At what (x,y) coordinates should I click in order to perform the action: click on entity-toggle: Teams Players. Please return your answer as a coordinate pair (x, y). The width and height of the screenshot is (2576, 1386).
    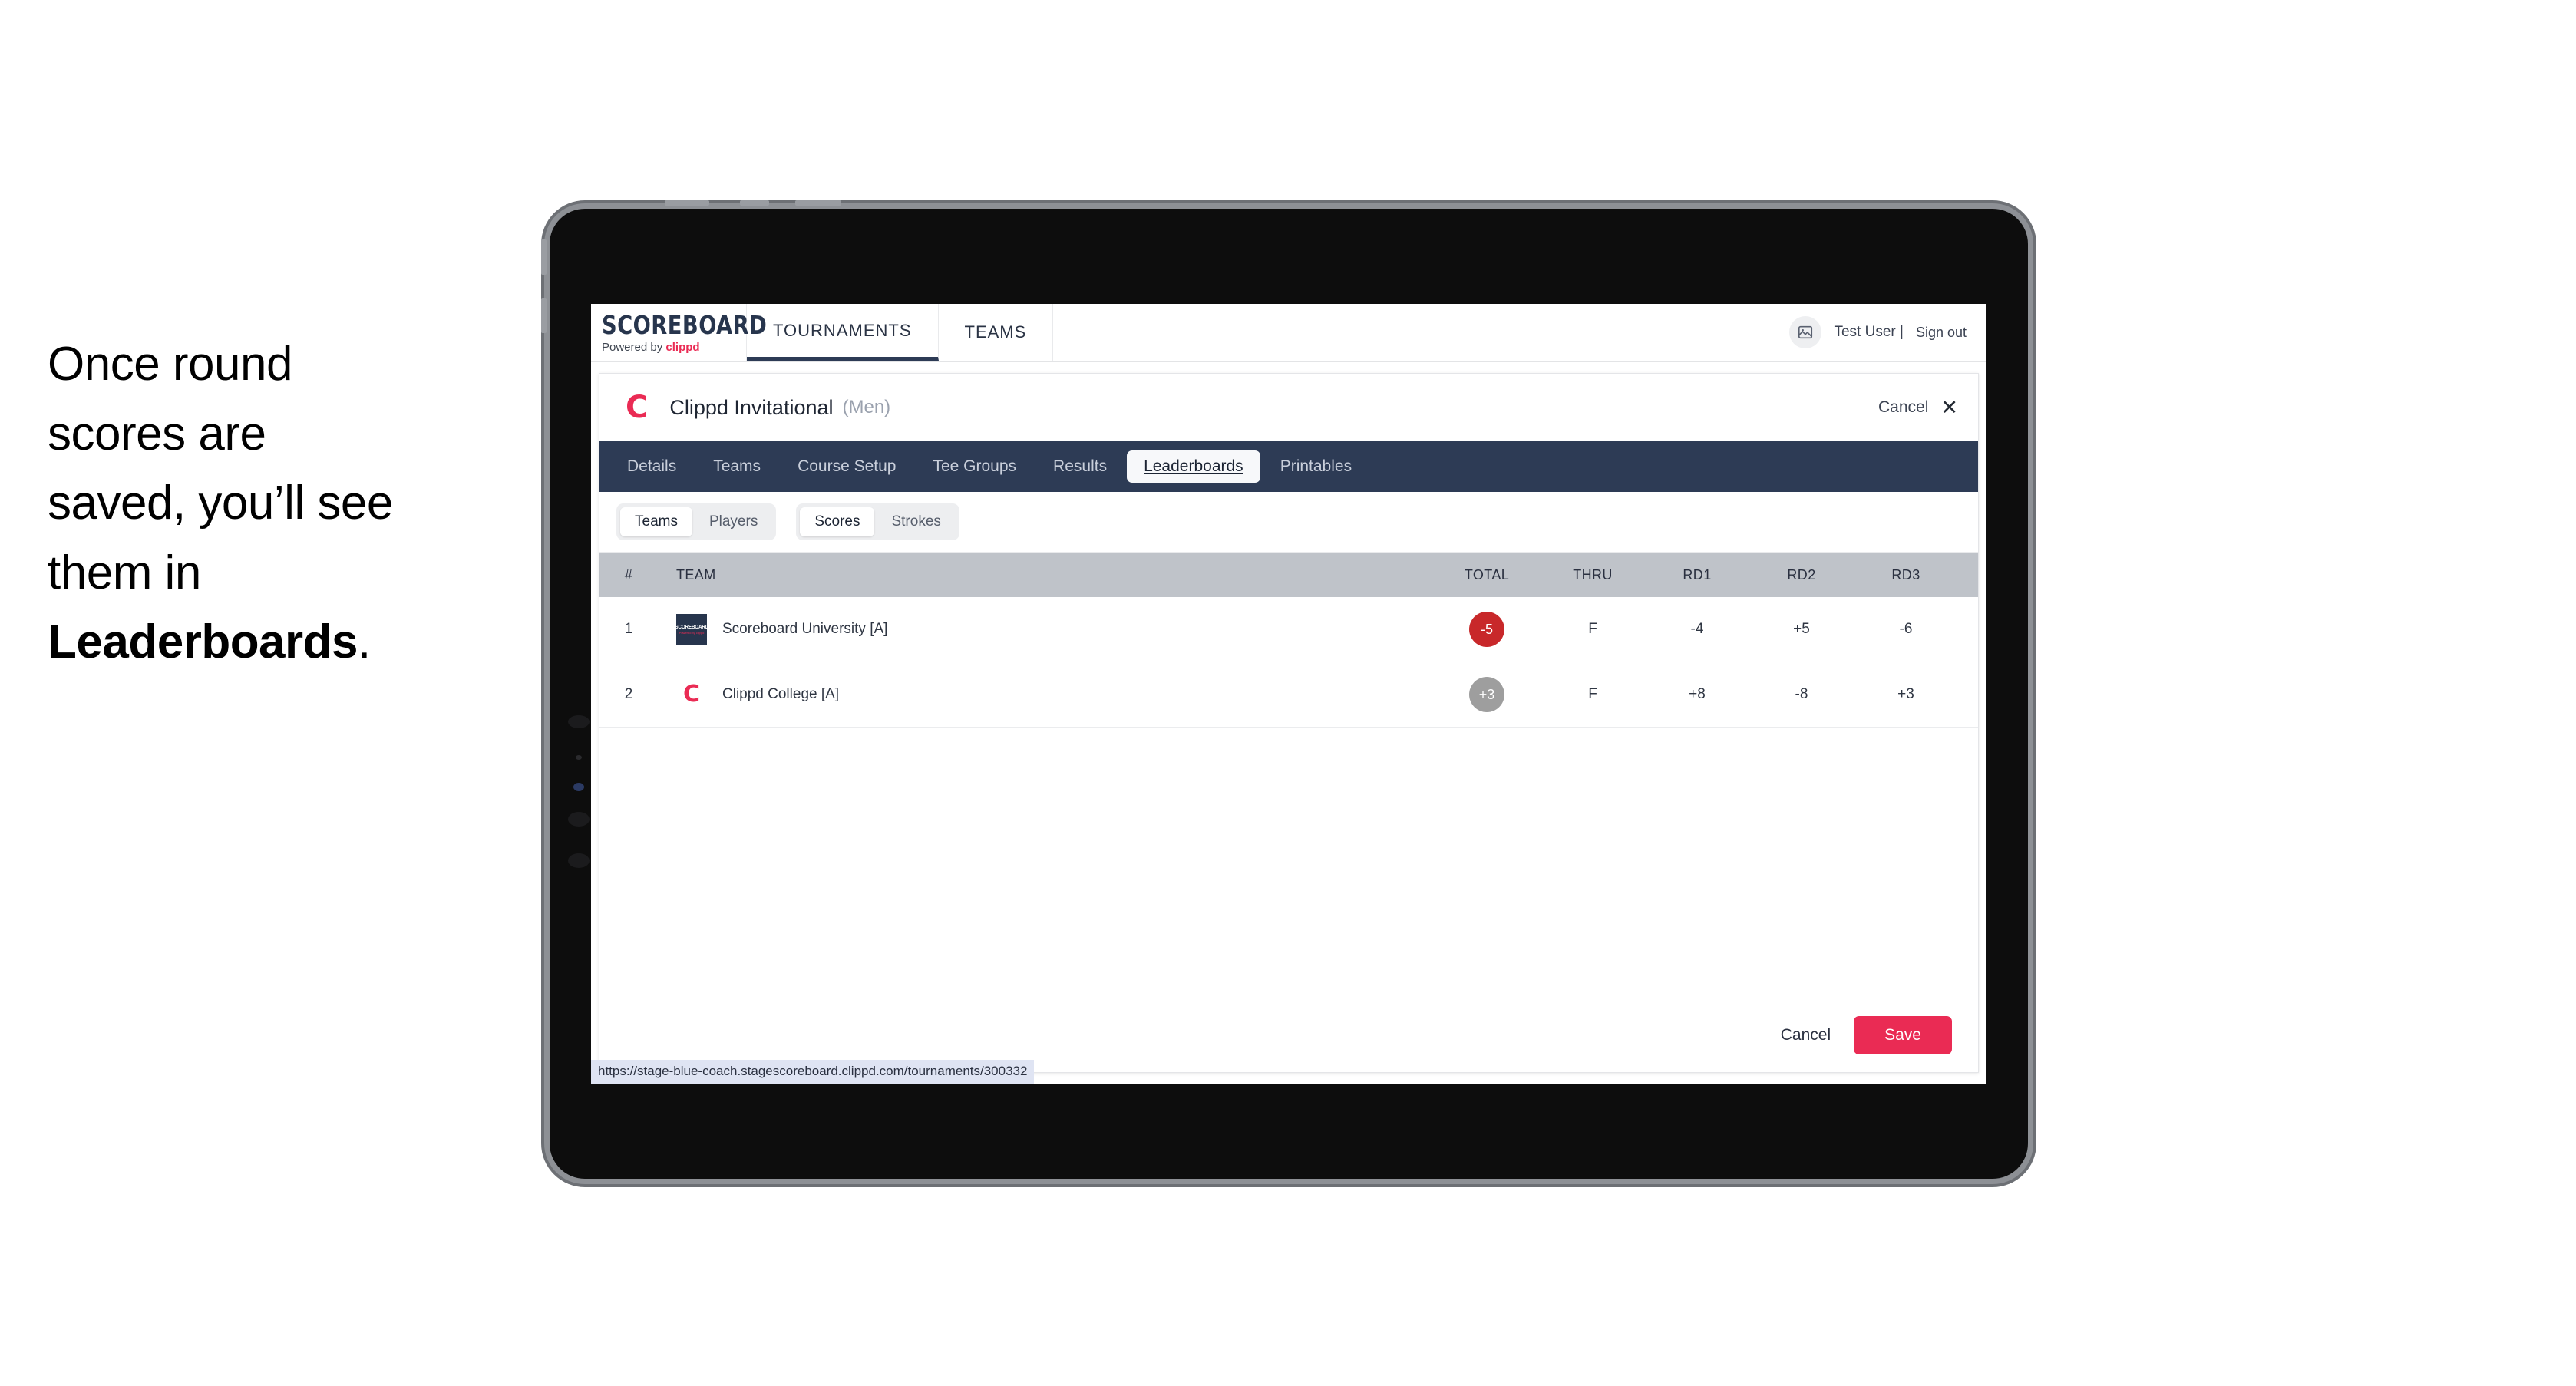
    Looking at the image, I should click on (696, 521).